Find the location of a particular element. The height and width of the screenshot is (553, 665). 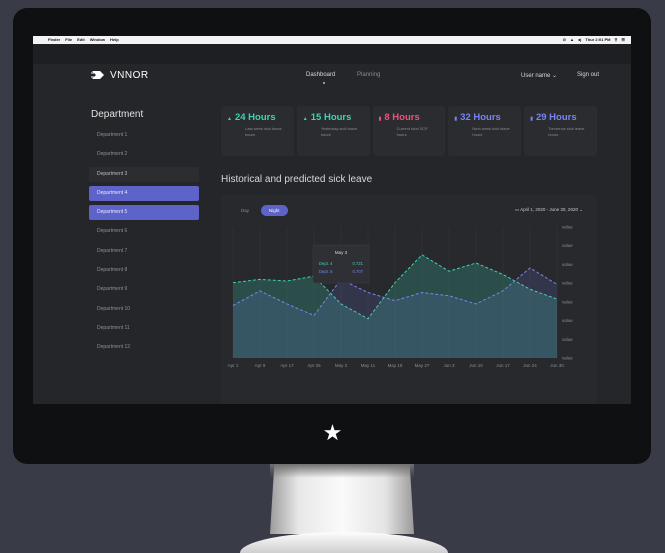

tooltip-value: 0.721 is located at coordinates (358, 263).